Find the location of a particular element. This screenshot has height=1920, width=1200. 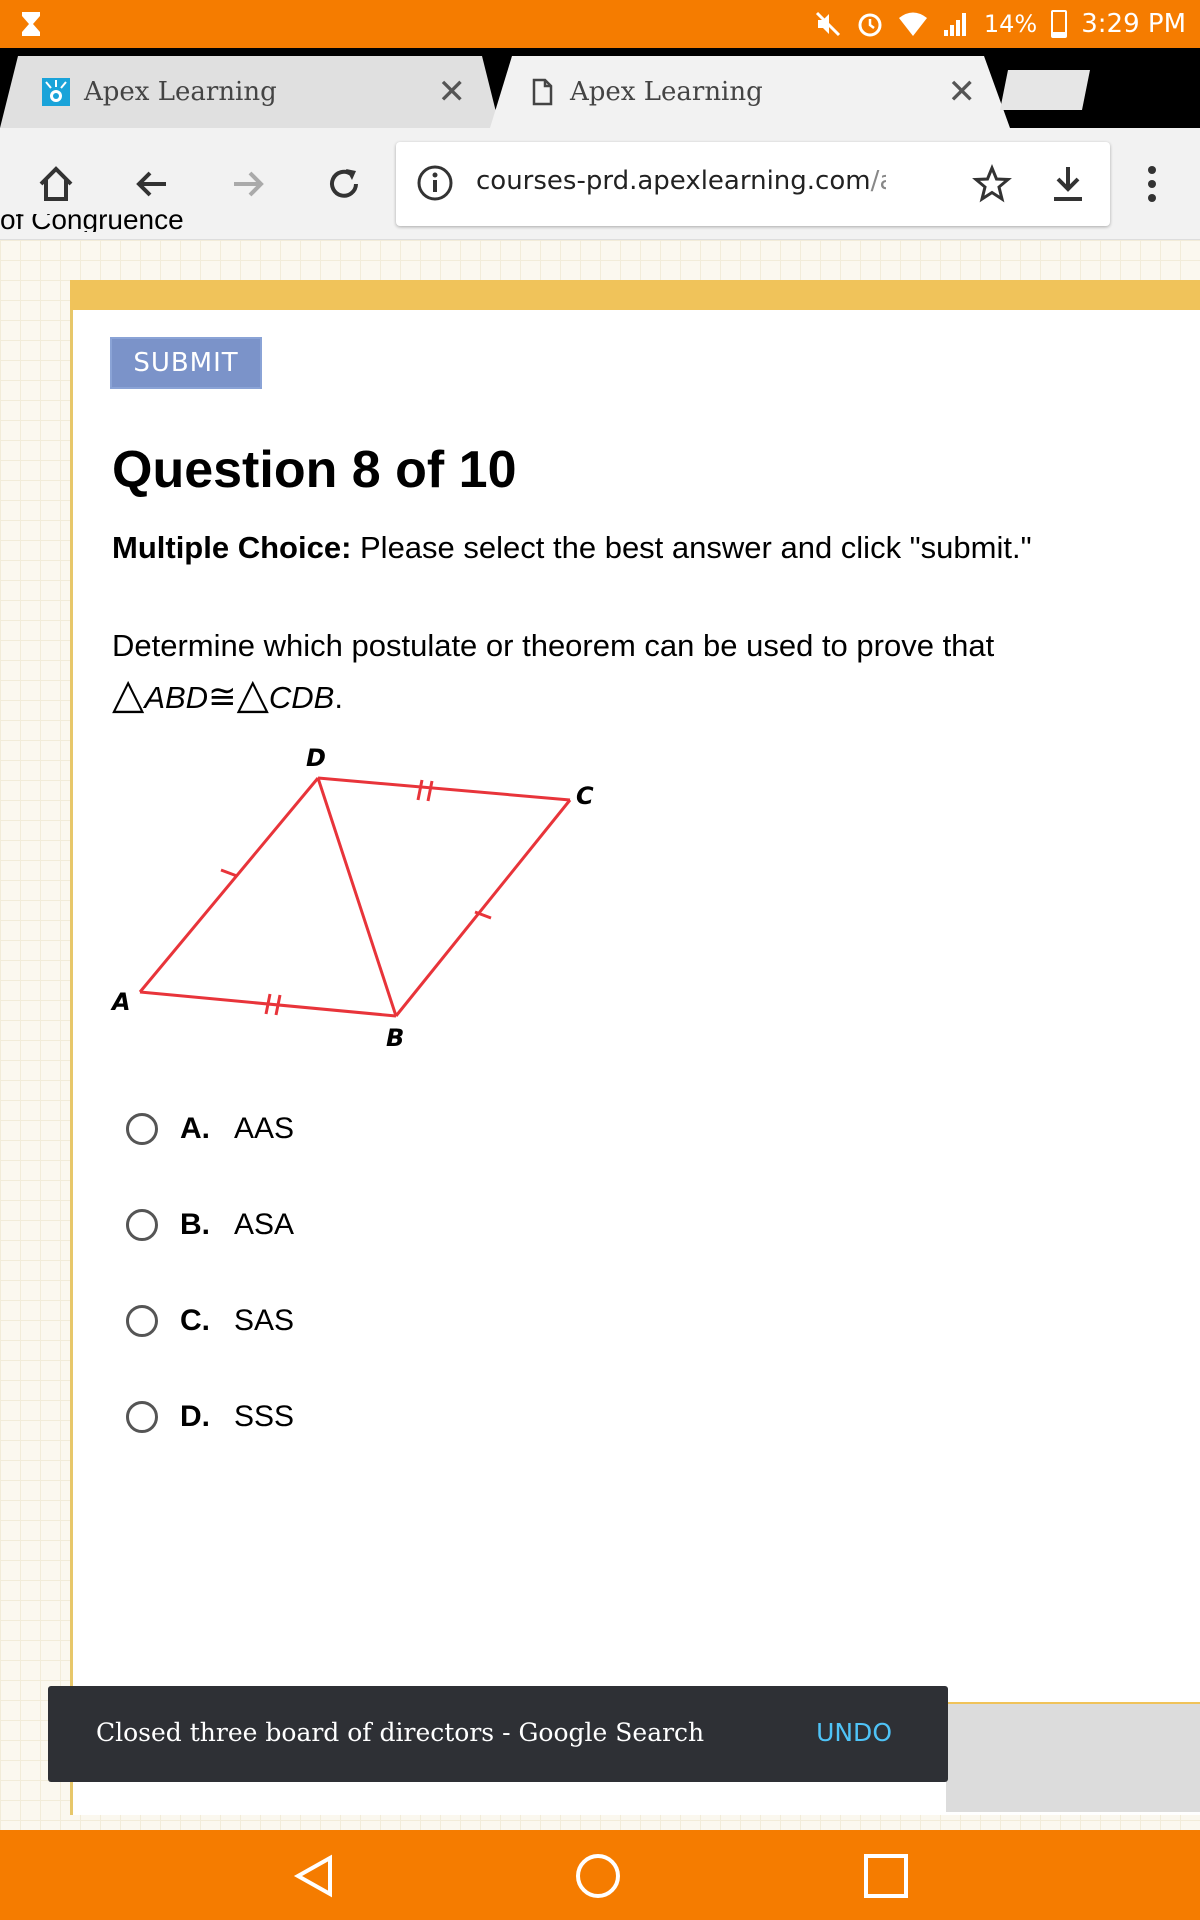

battery-icon is located at coordinates (1059, 24).